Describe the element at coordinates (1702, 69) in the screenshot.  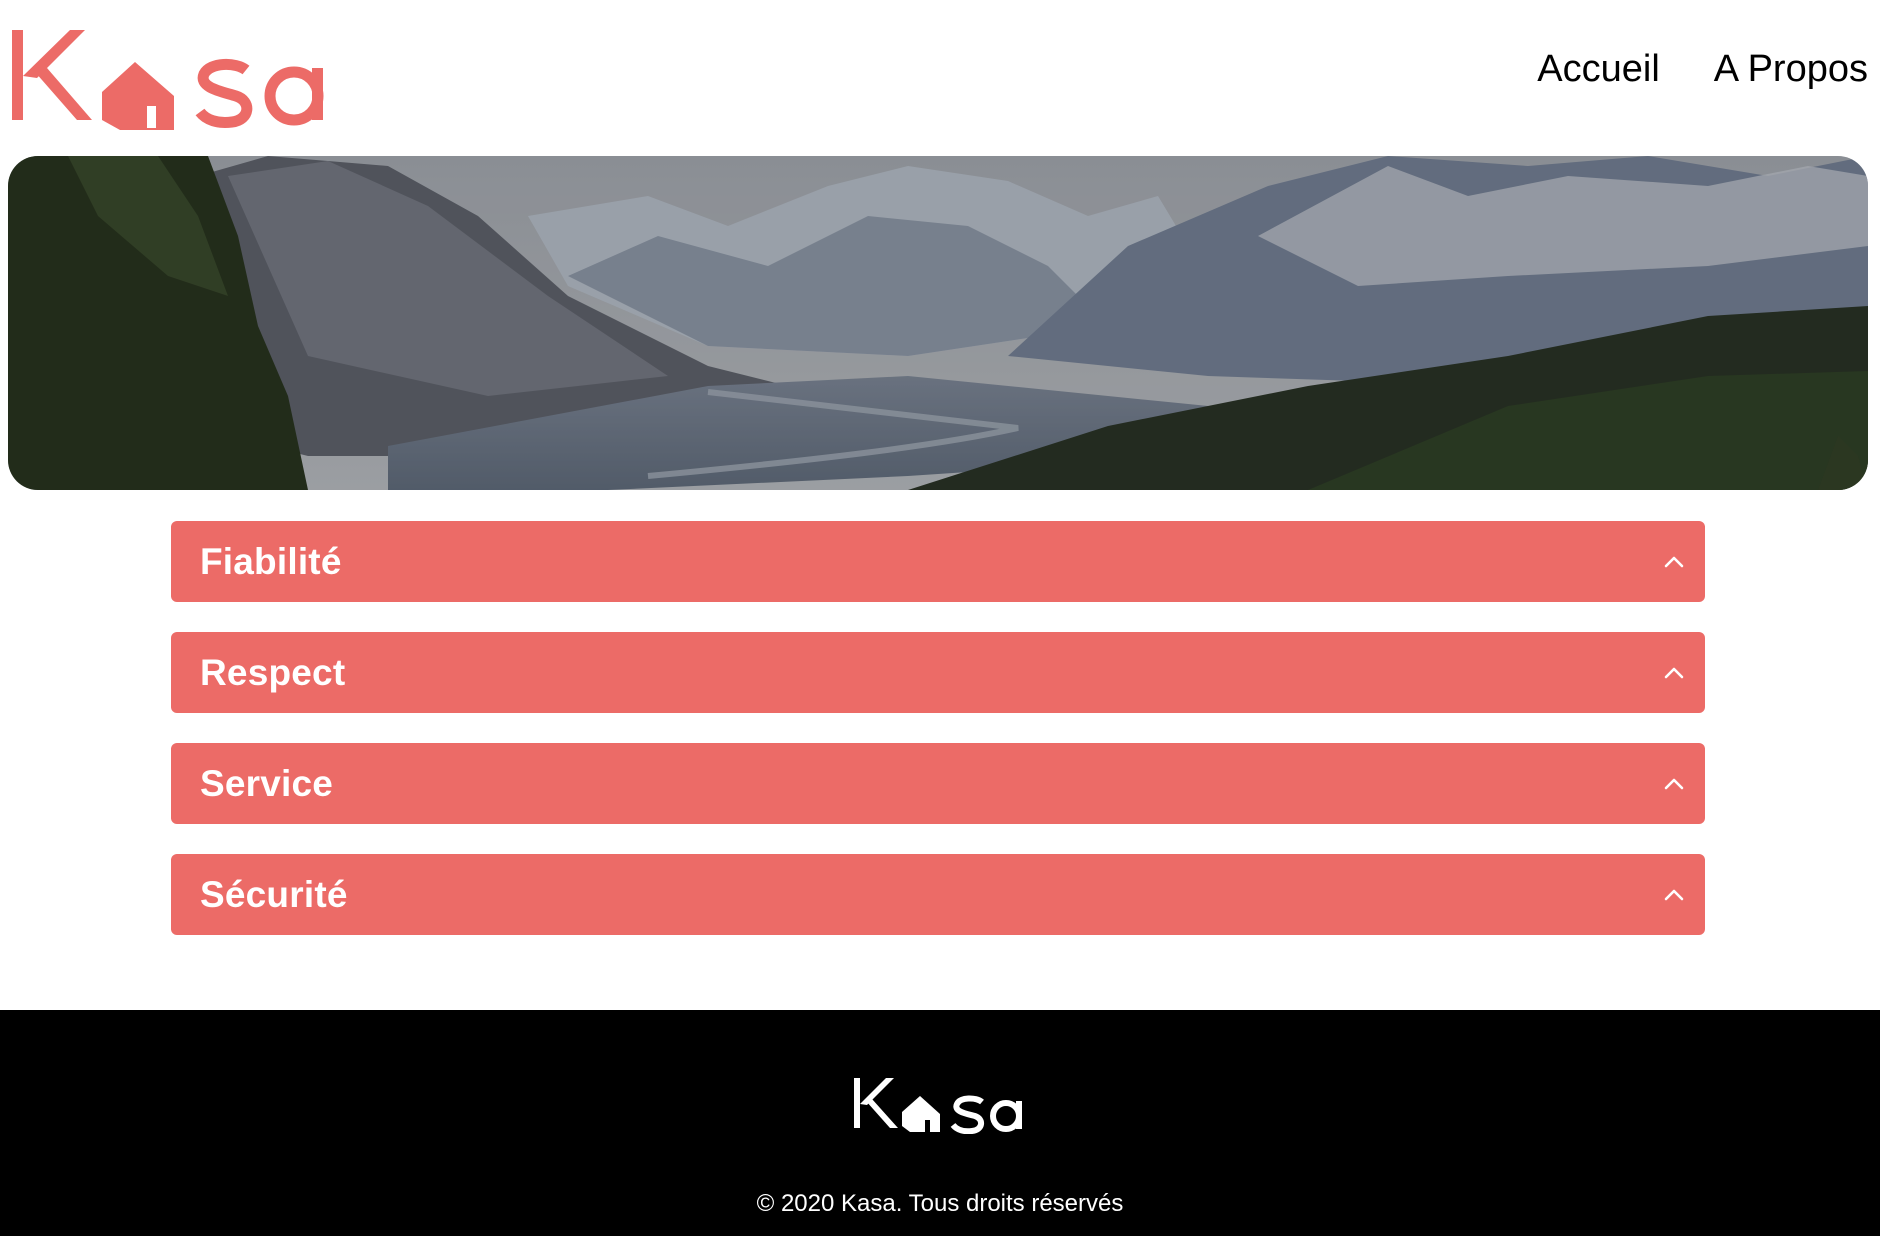
I see `main-nav: Accueil A Propos` at that location.